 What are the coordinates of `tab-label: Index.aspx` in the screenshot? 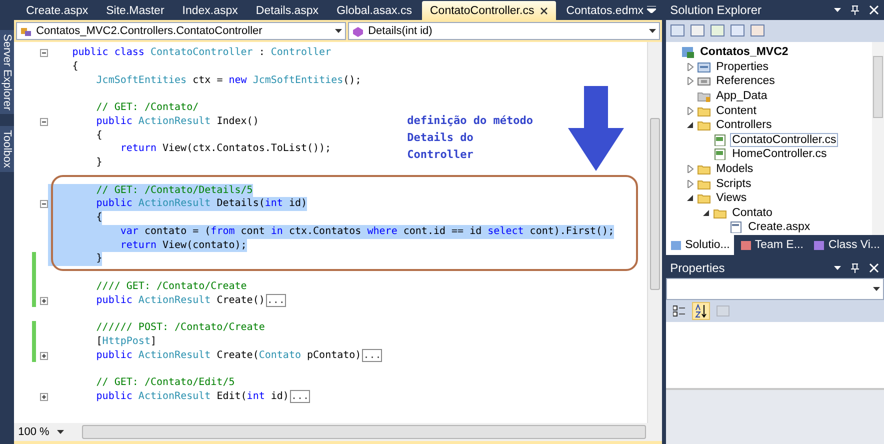 It's located at (210, 10).